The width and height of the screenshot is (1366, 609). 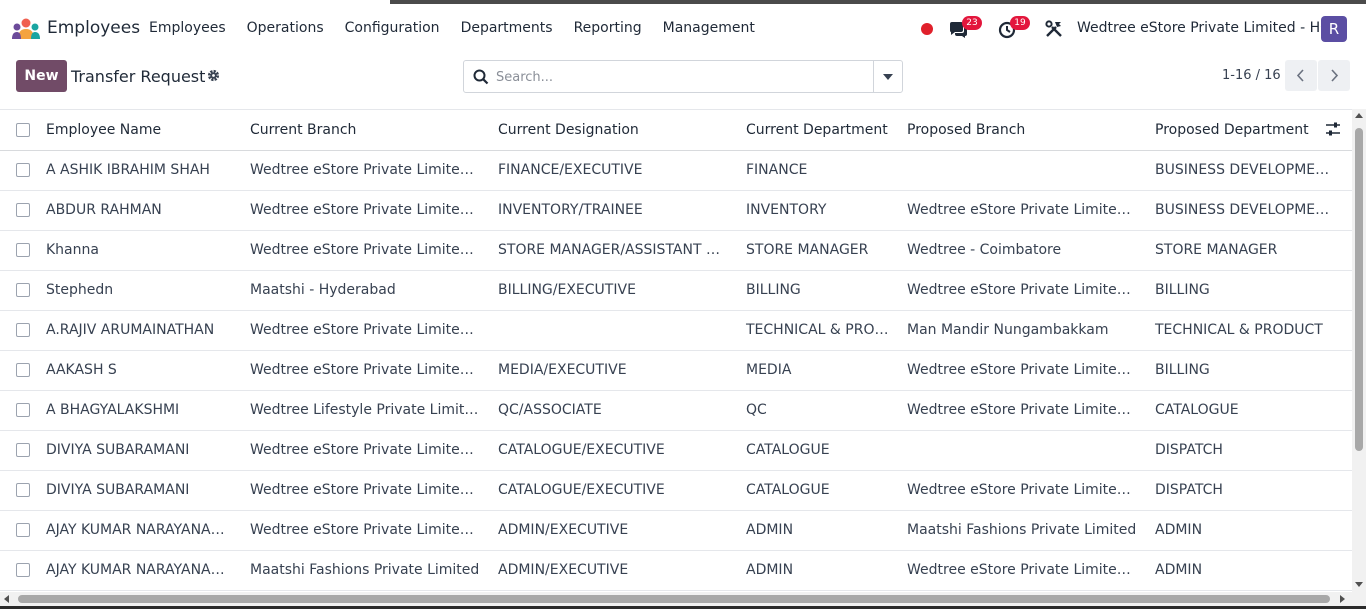 I want to click on optional-columns-sliders-icon, so click(x=1333, y=129).